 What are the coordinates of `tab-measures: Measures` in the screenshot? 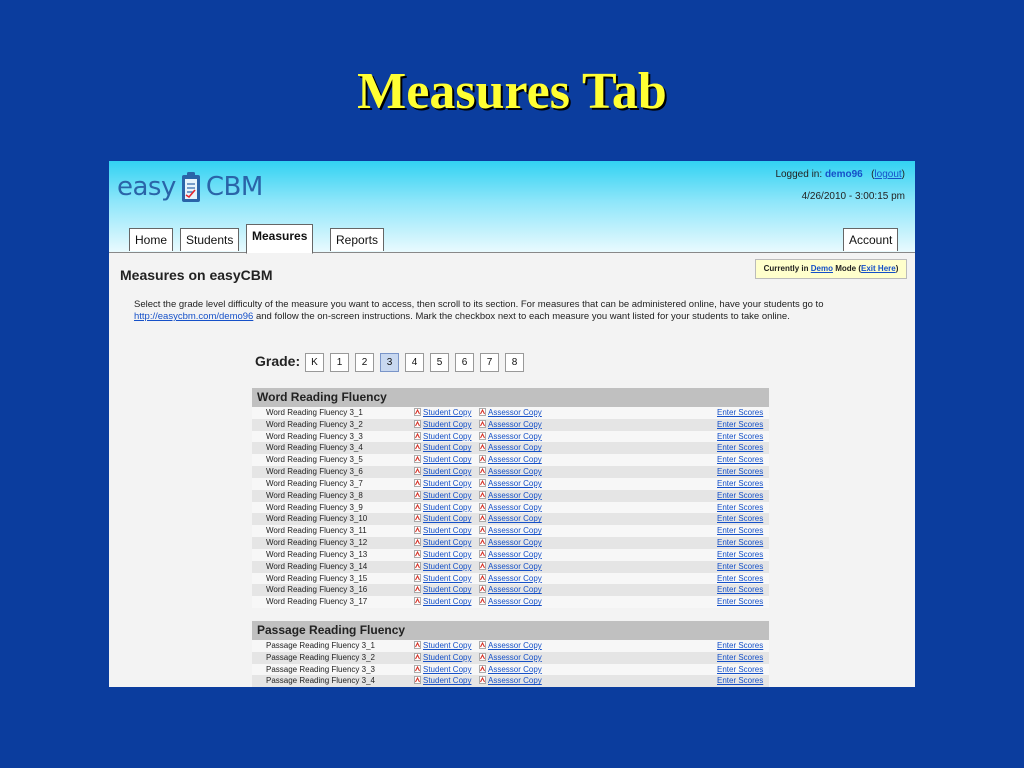 It's located at (280, 239).